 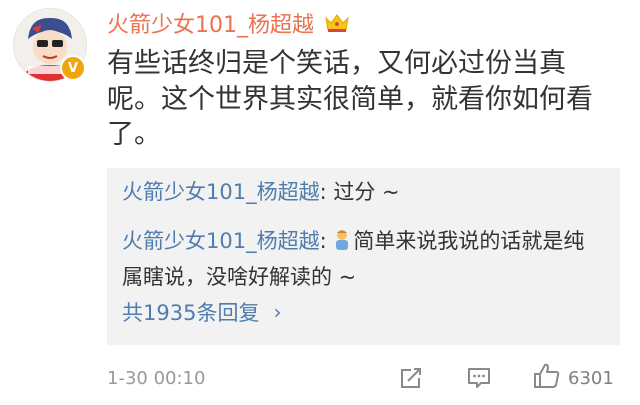 What do you see at coordinates (479, 380) in the screenshot?
I see `comment-icon` at bounding box center [479, 380].